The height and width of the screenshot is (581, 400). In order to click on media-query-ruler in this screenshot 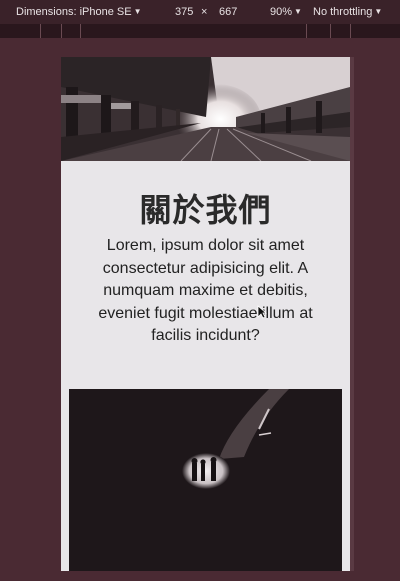, I will do `click(200, 31)`.